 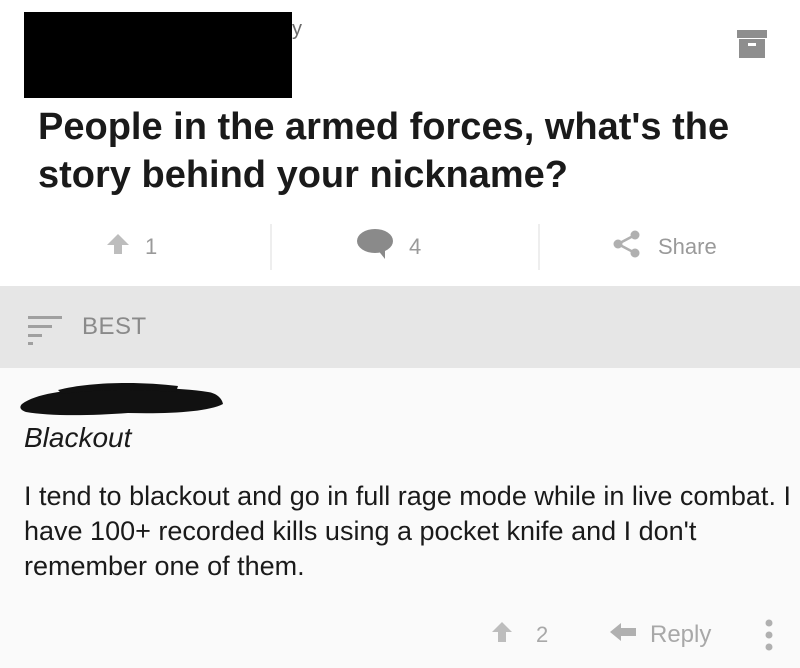 What do you see at coordinates (46, 329) in the screenshot?
I see `sort-icon` at bounding box center [46, 329].